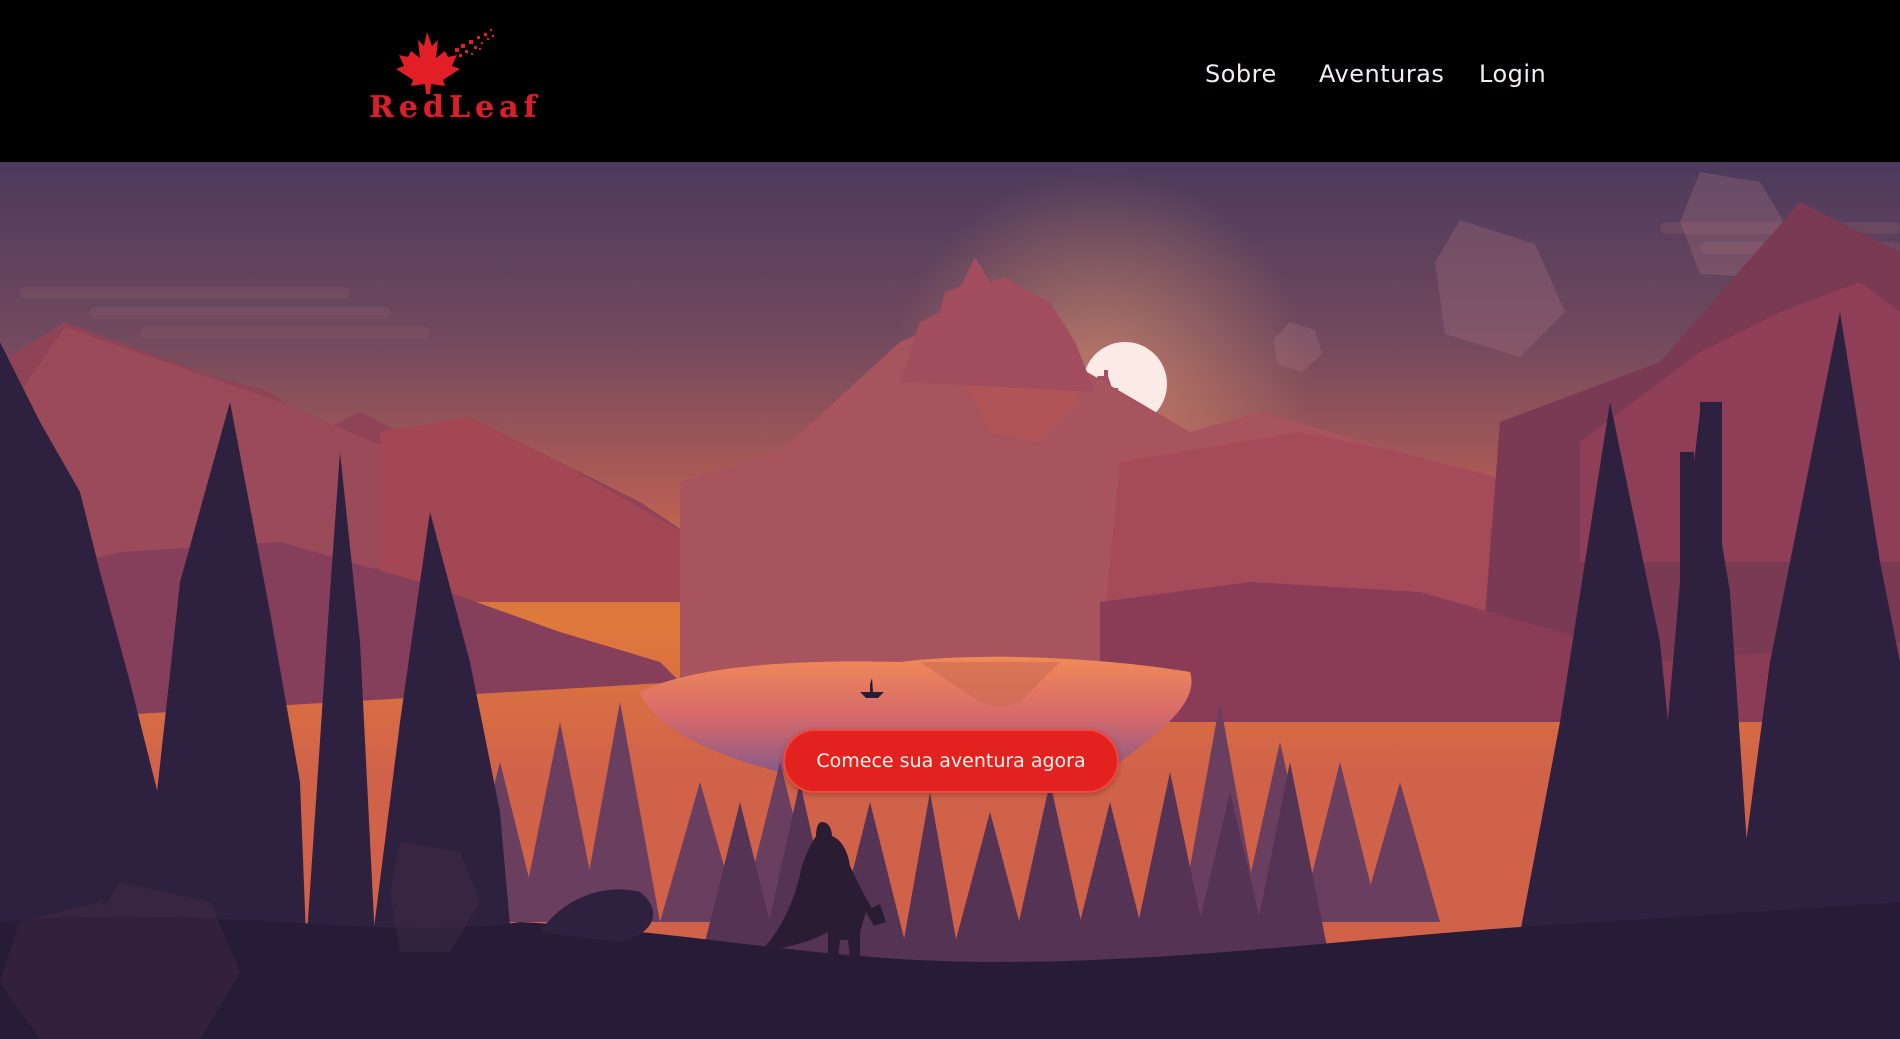 The image size is (1900, 1039). I want to click on redleaf-logo: RedLeaf, so click(453, 76).